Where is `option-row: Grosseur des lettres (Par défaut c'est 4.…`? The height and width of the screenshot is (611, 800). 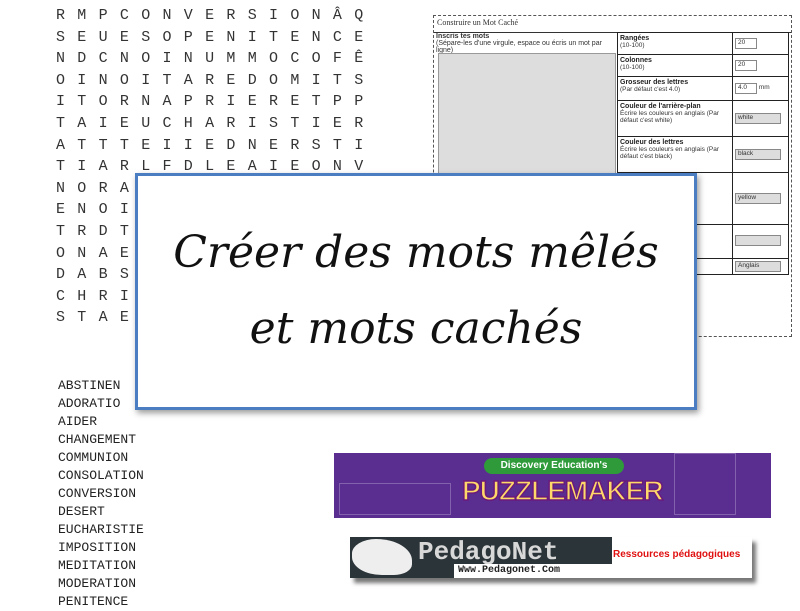 option-row: Grosseur des lettres (Par défaut c'est 4.… is located at coordinates (703, 88).